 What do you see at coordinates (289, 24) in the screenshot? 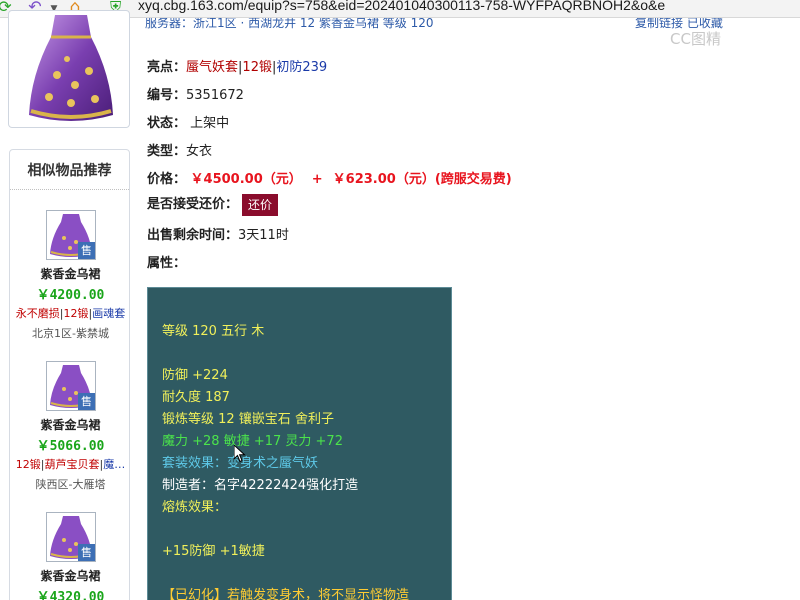
I see `top-strip-text: 服务器：浙江1区 · 西湖龙井 12 紫香金乌裙 等级 120` at bounding box center [289, 24].